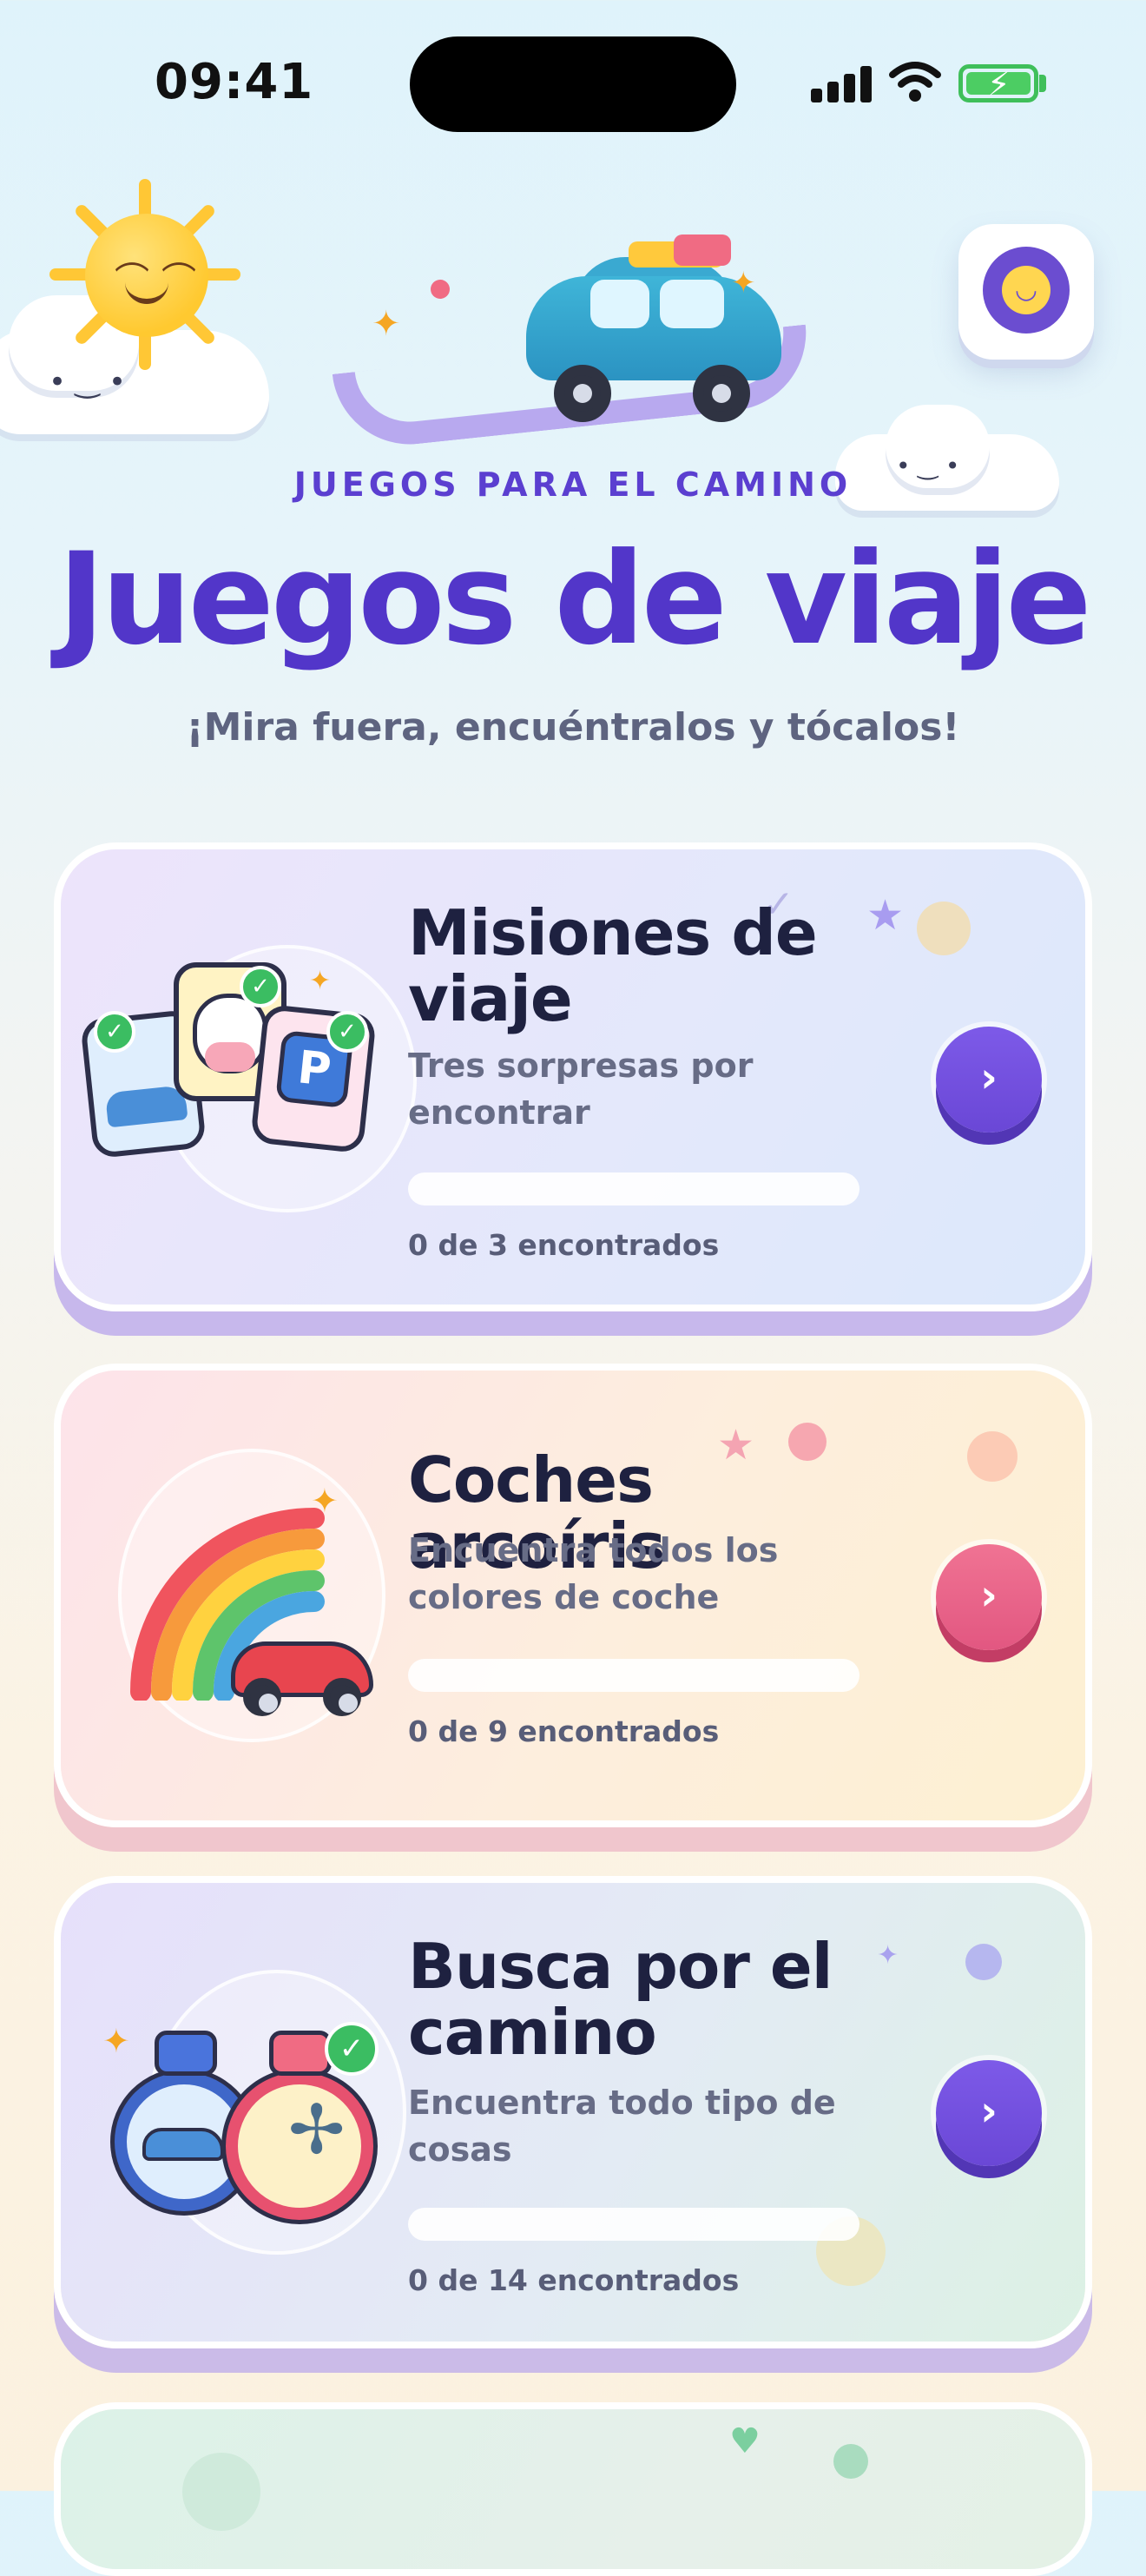 Image resolution: width=1146 pixels, height=2576 pixels. I want to click on settings-button: ◡, so click(1026, 292).